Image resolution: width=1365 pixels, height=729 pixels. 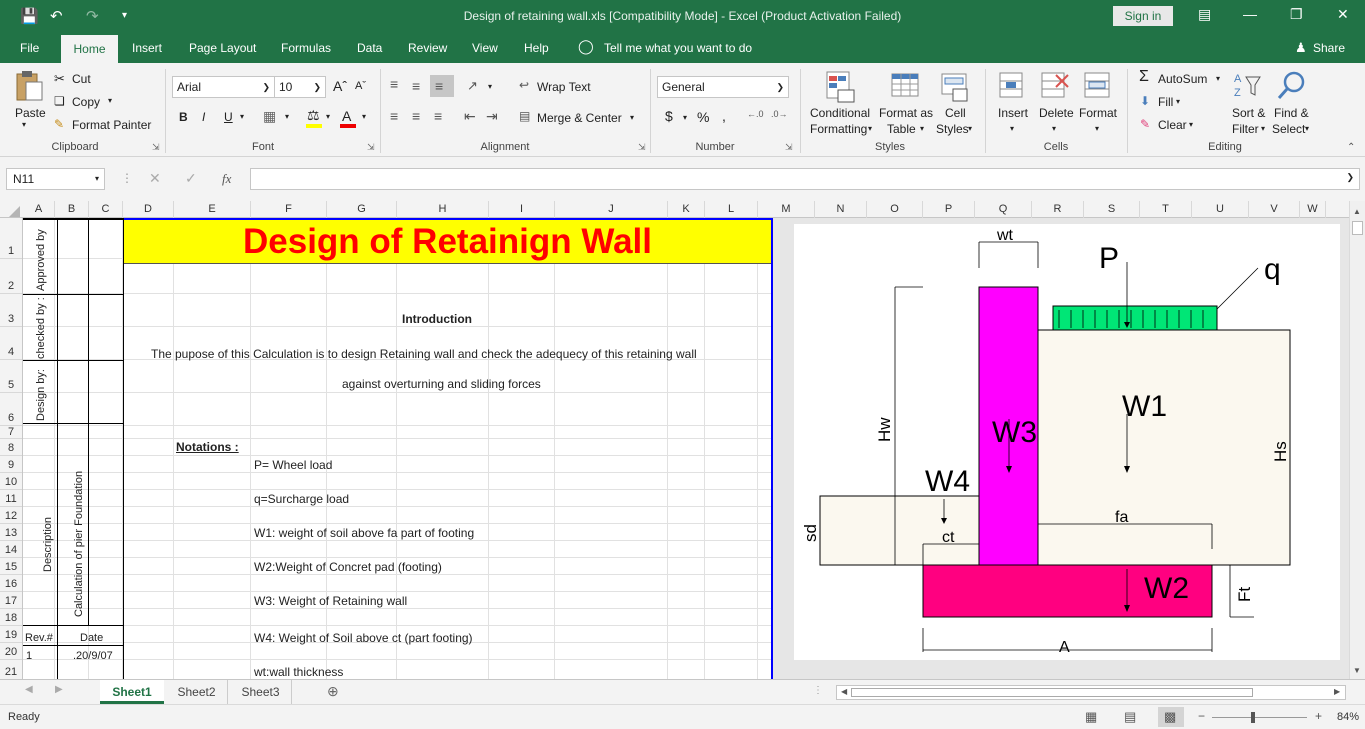 What do you see at coordinates (1130, 717) in the screenshot?
I see `page-layout-view-icon: ▤` at bounding box center [1130, 717].